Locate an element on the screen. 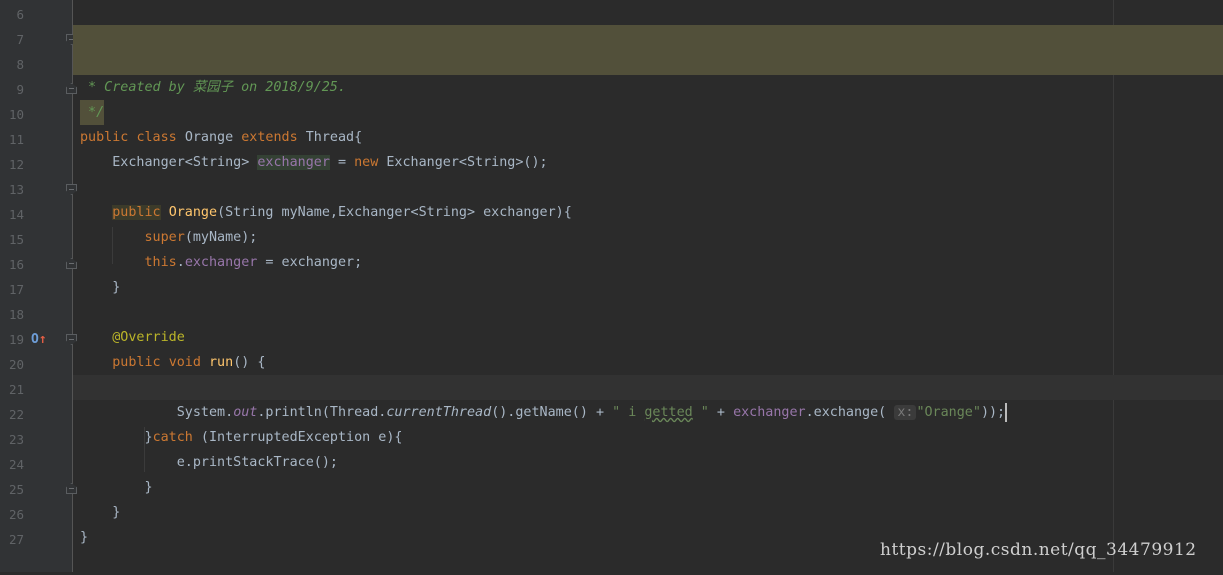 The height and width of the screenshot is (575, 1223). line-number: 12 is located at coordinates (16, 164).